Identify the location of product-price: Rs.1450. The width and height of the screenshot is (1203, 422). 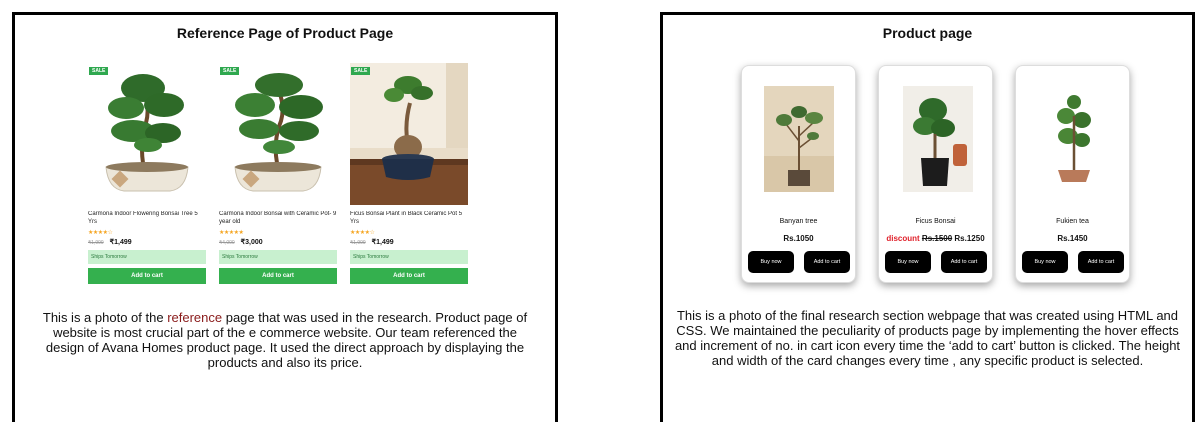
(1072, 238).